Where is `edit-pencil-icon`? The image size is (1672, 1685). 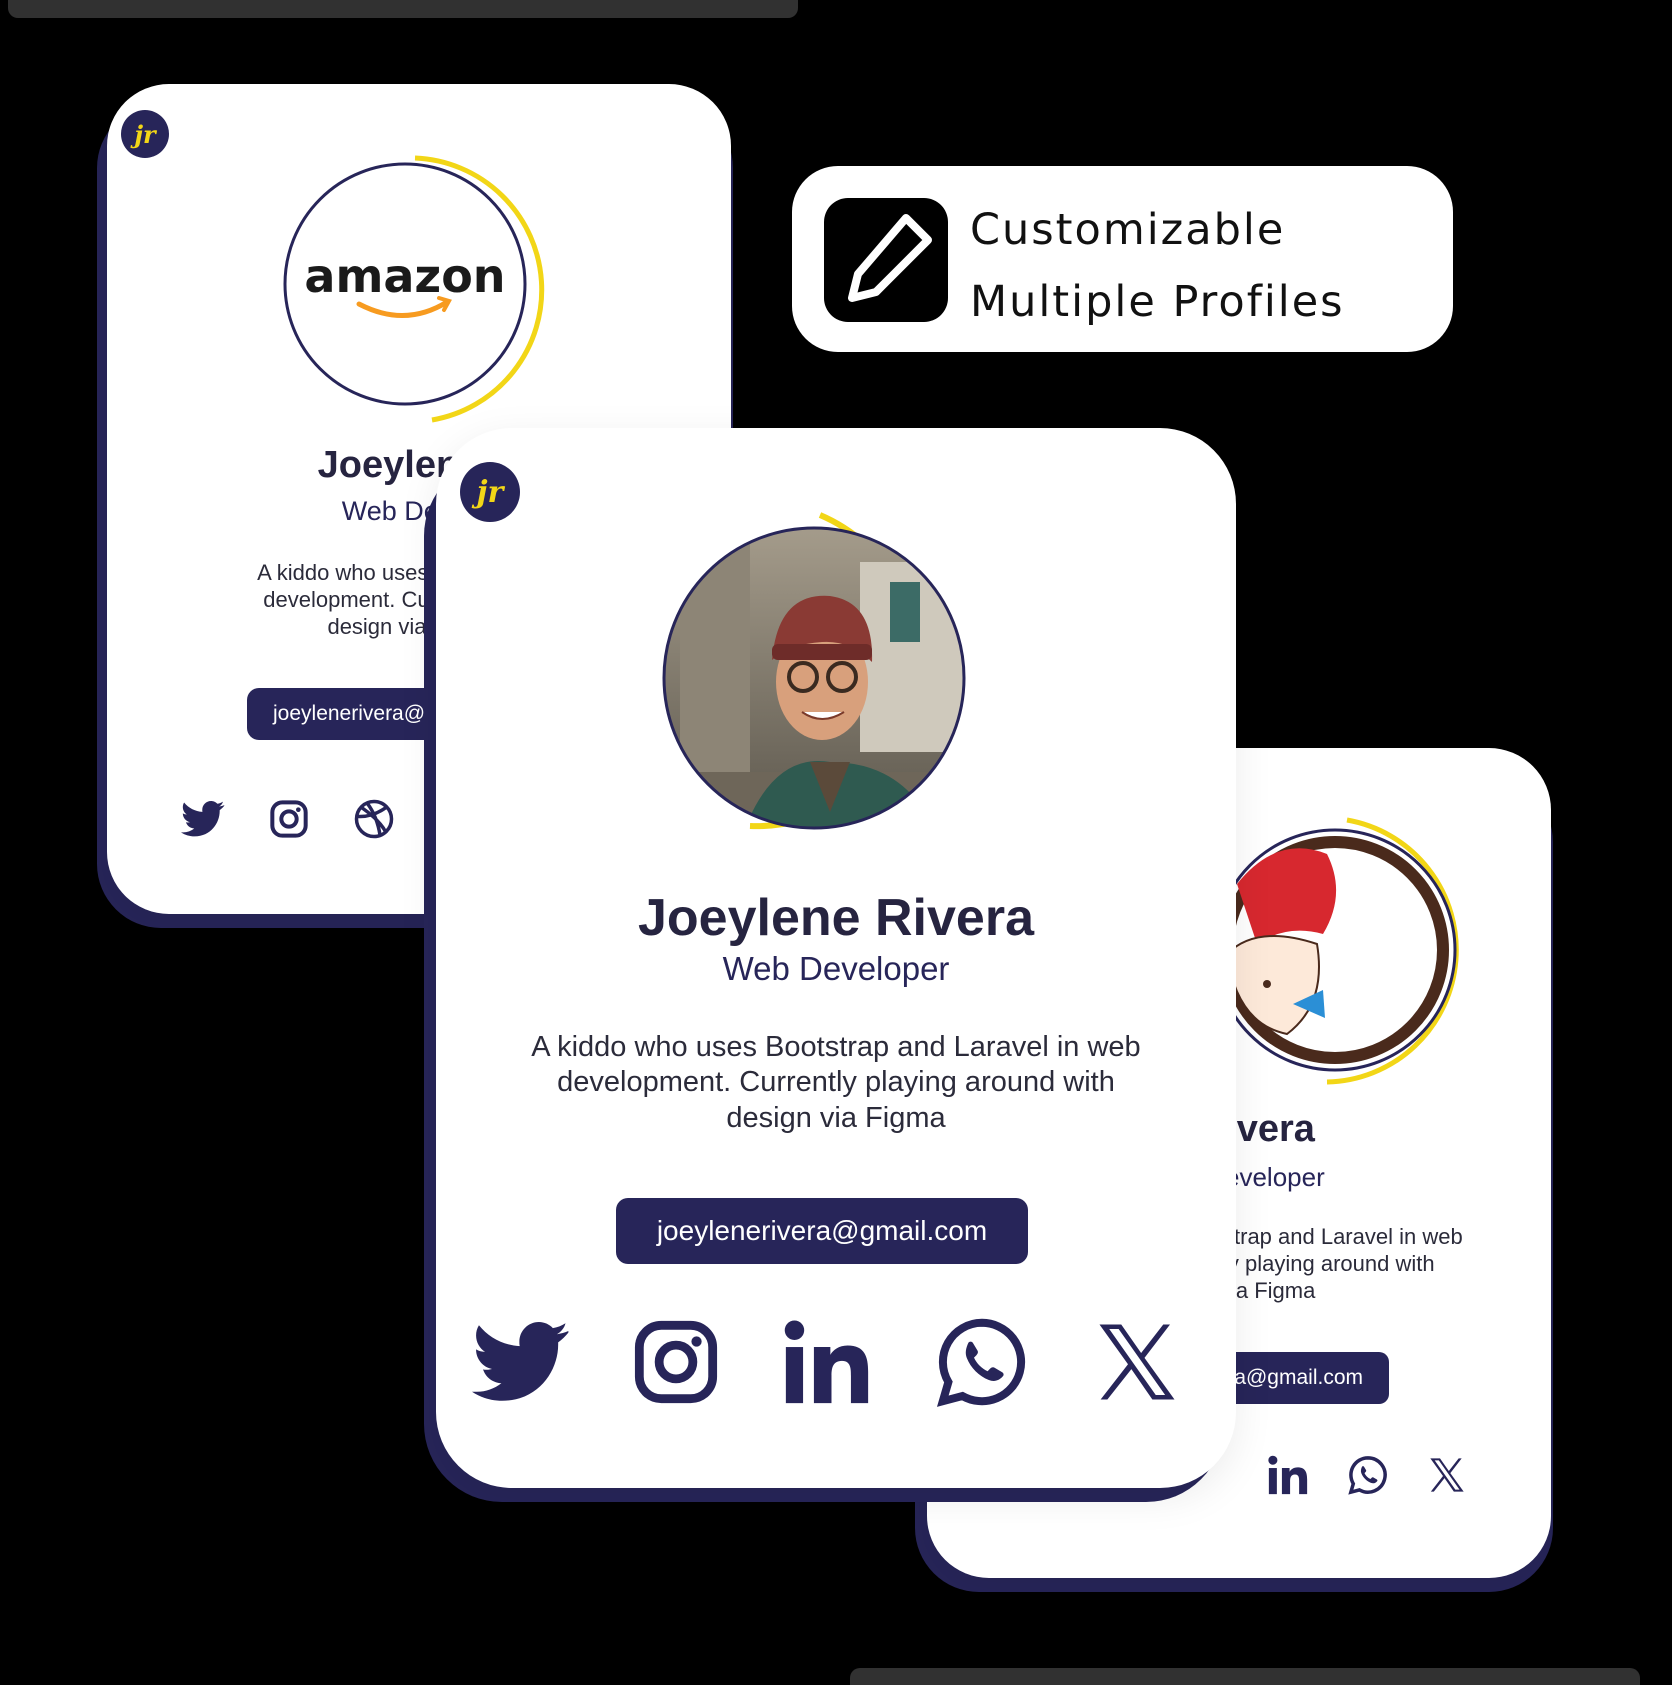
edit-pencil-icon is located at coordinates (886, 260).